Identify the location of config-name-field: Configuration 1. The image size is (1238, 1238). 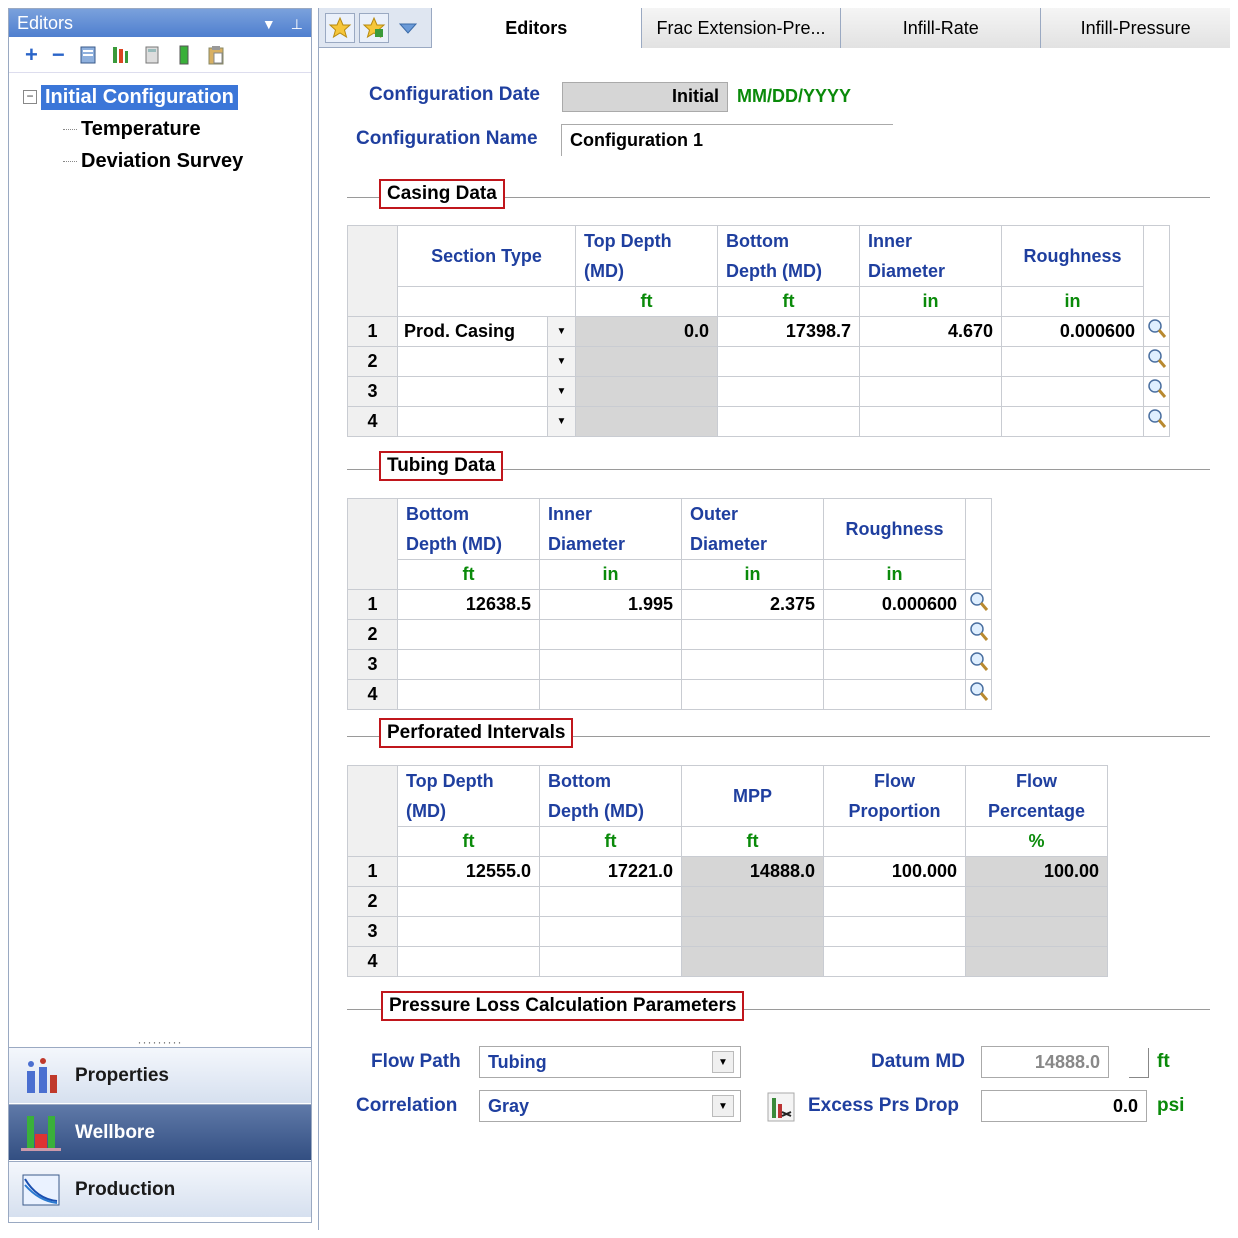
(727, 140).